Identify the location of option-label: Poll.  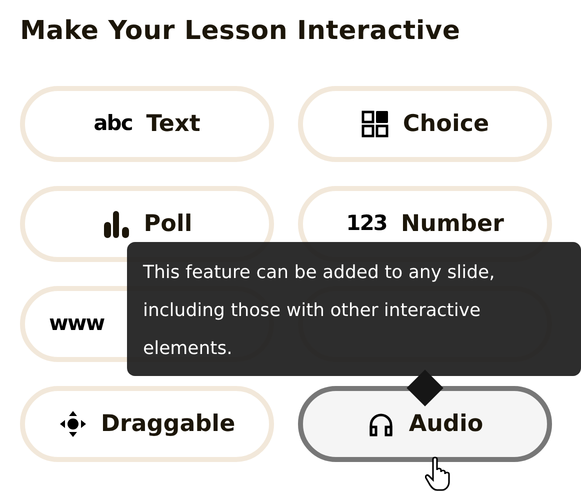
(168, 224).